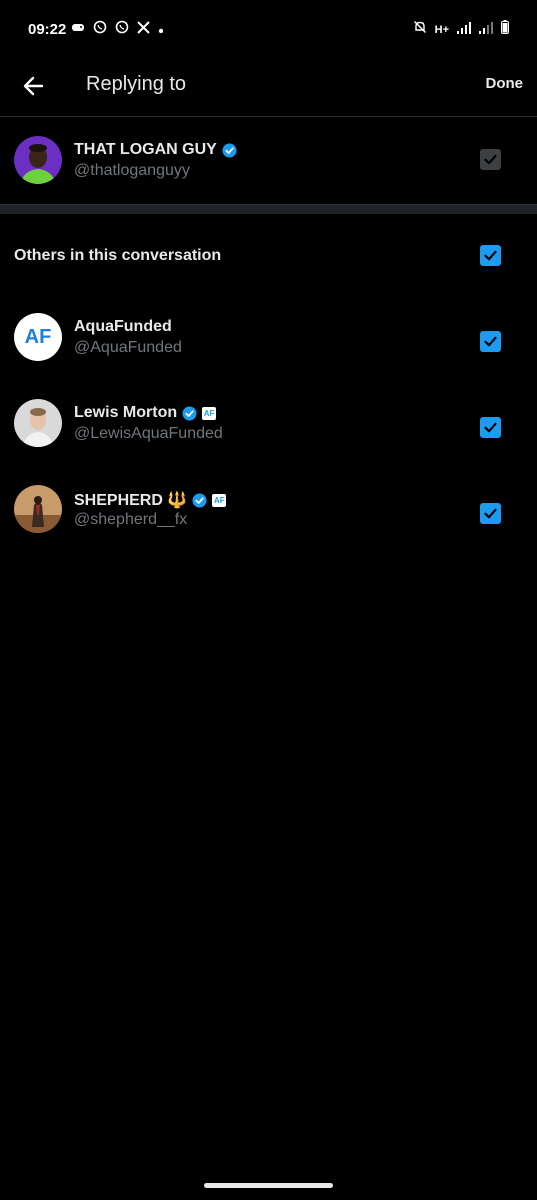  What do you see at coordinates (131, 500) in the screenshot?
I see `user-name: SHEPHERD 🔱` at bounding box center [131, 500].